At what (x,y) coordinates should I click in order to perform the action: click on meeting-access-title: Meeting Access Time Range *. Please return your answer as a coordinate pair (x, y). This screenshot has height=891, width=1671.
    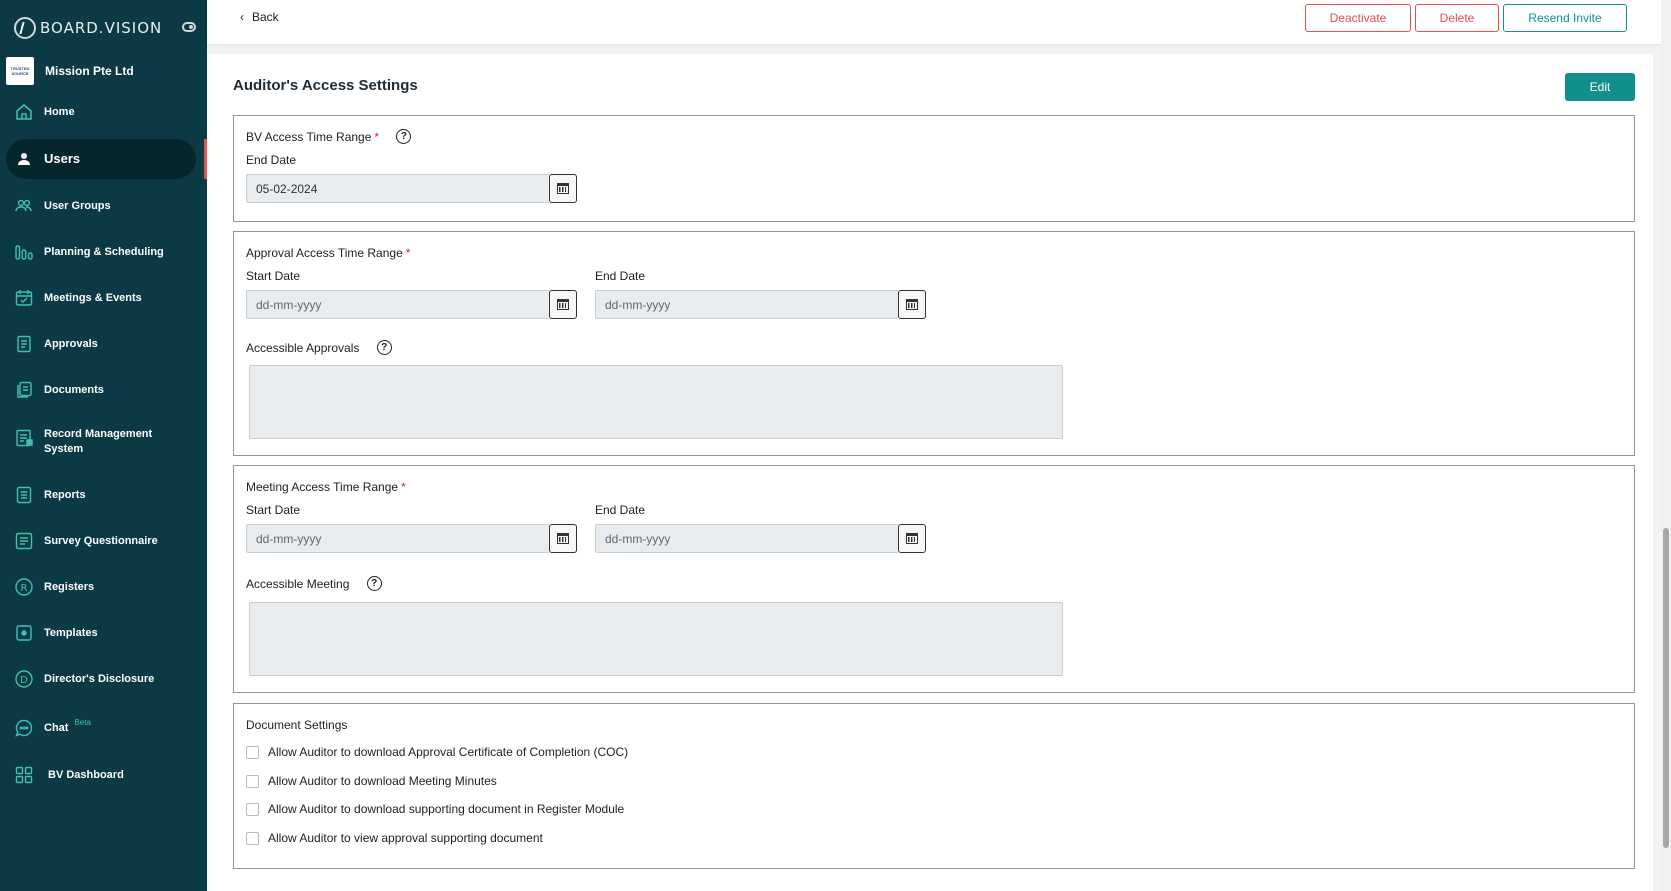
    Looking at the image, I should click on (326, 487).